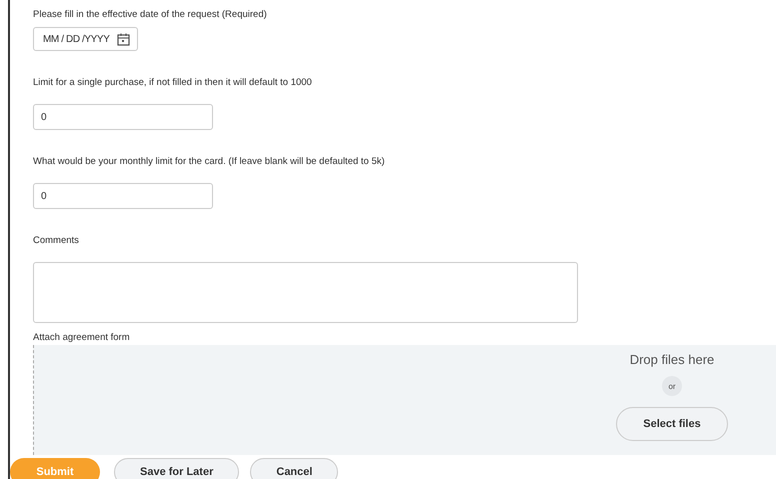  I want to click on field-label: Attach agreement form, so click(81, 337).